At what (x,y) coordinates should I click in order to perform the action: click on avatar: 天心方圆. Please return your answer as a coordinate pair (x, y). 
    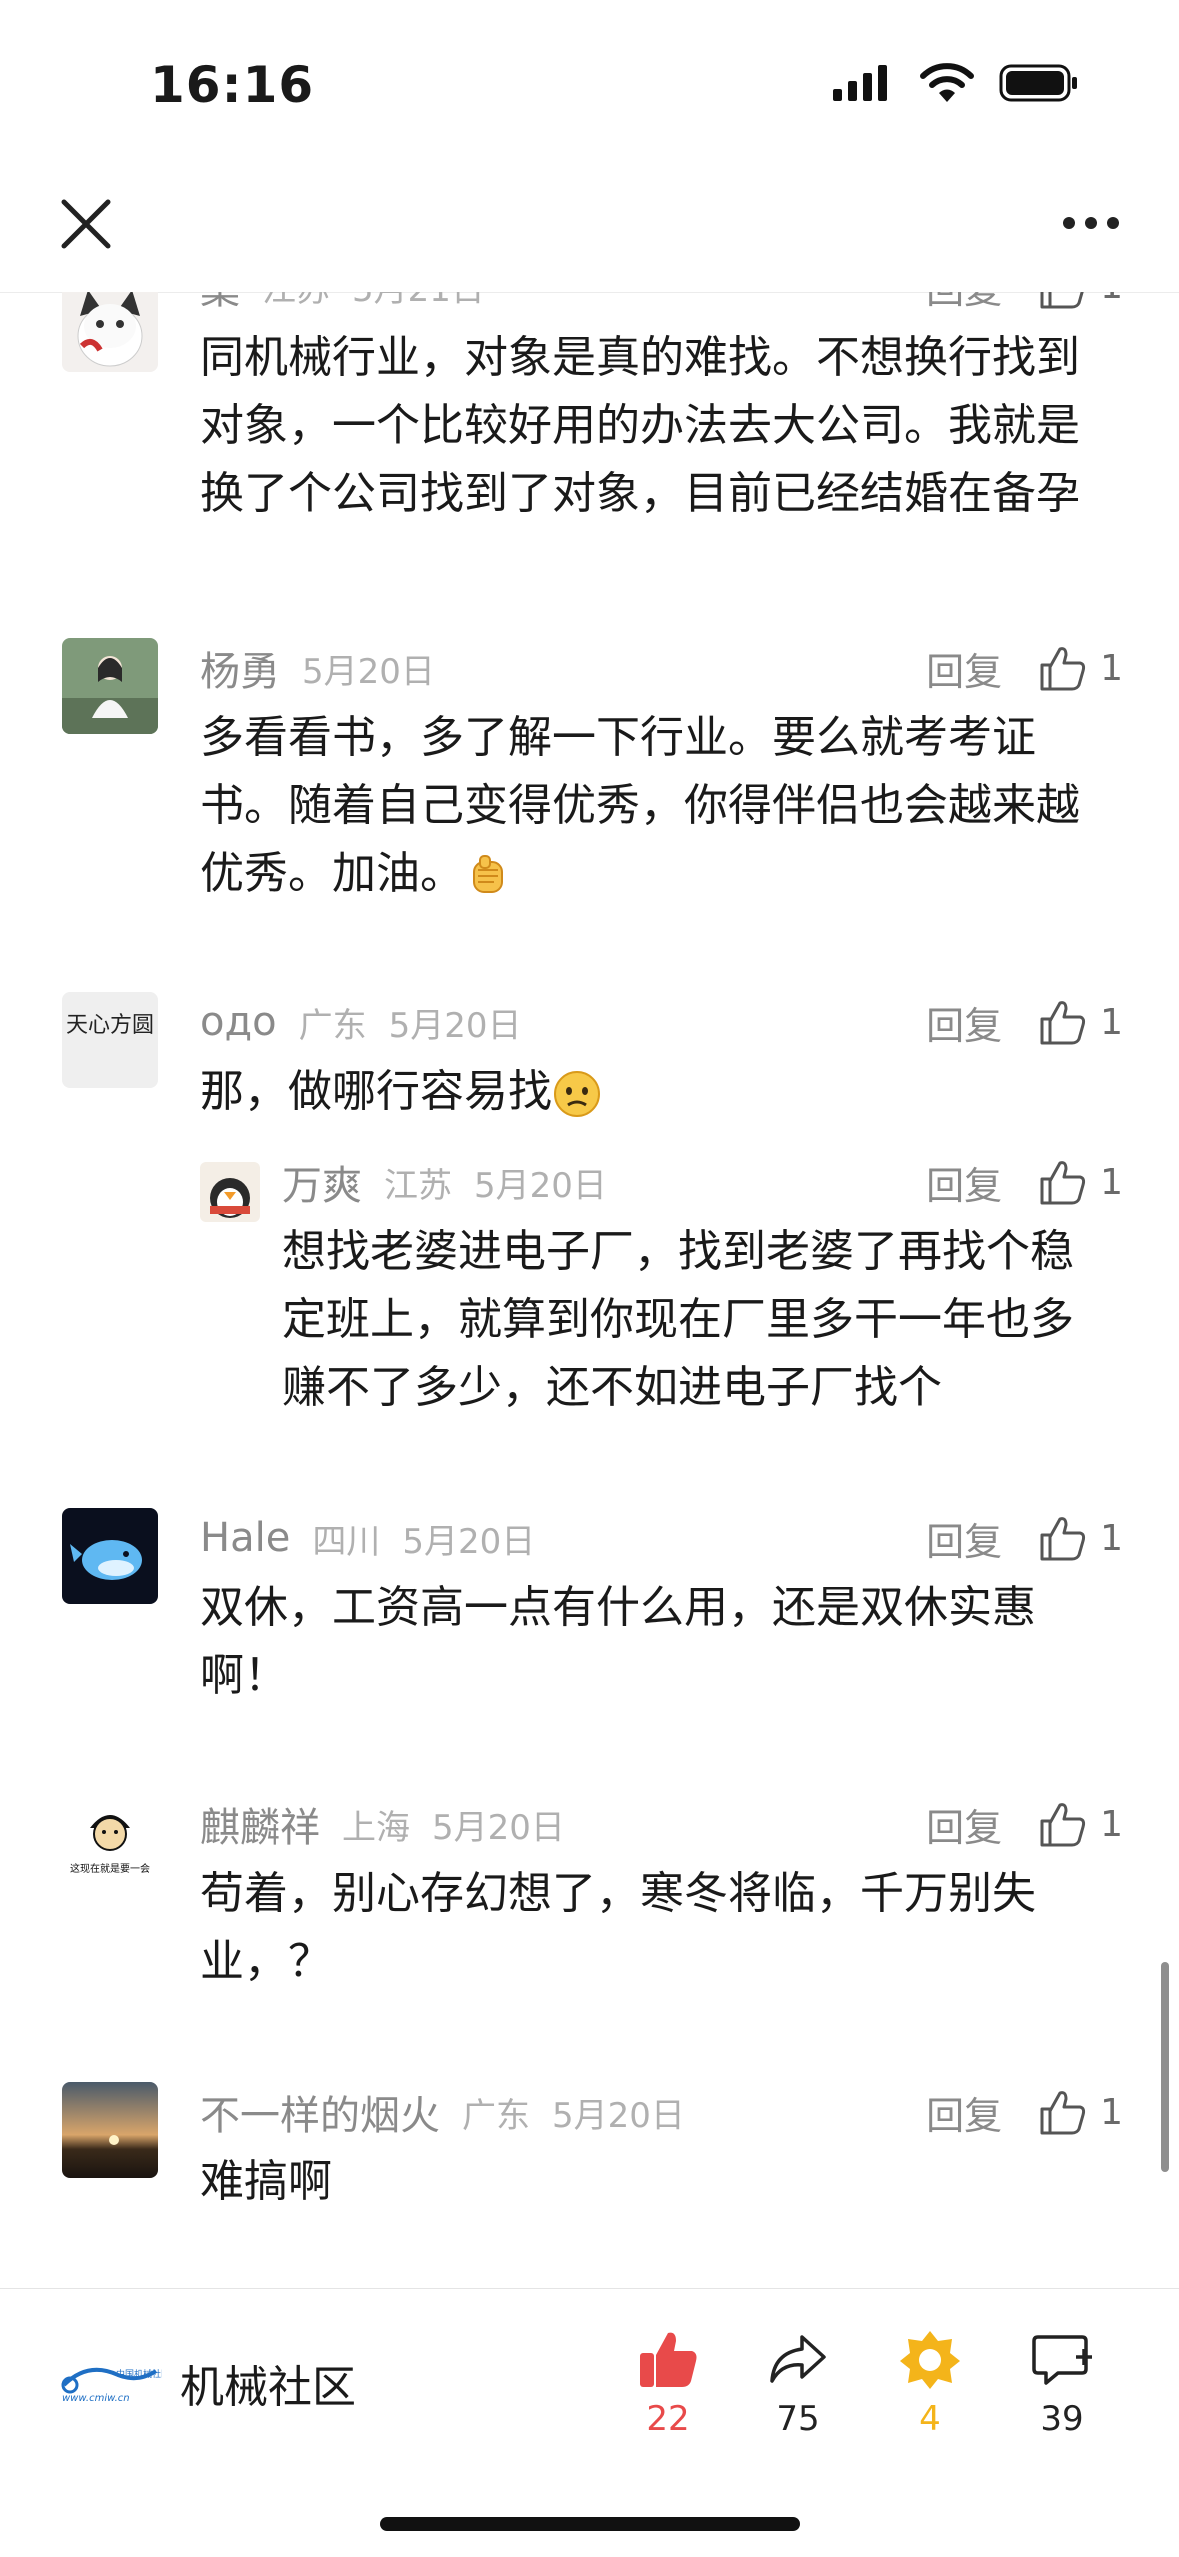
    Looking at the image, I should click on (110, 1040).